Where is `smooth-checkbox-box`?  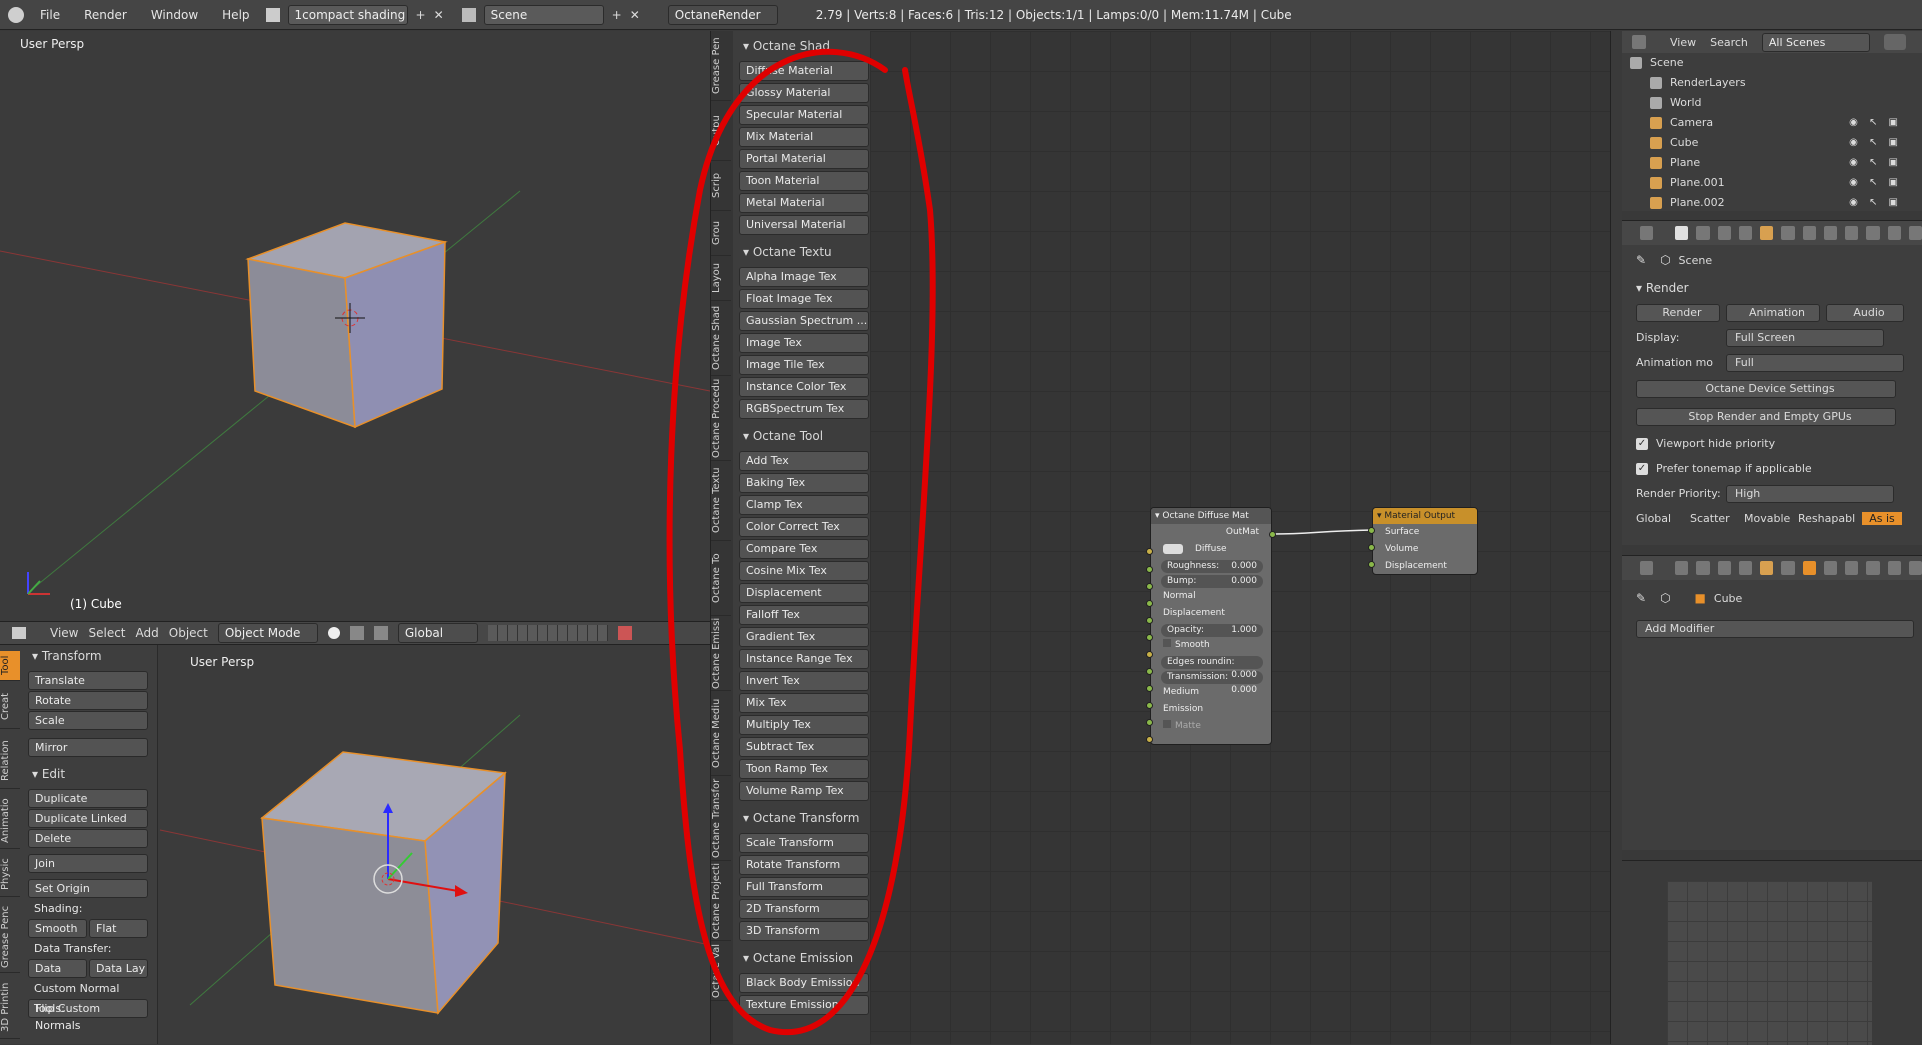
smooth-checkbox-box is located at coordinates (1167, 643).